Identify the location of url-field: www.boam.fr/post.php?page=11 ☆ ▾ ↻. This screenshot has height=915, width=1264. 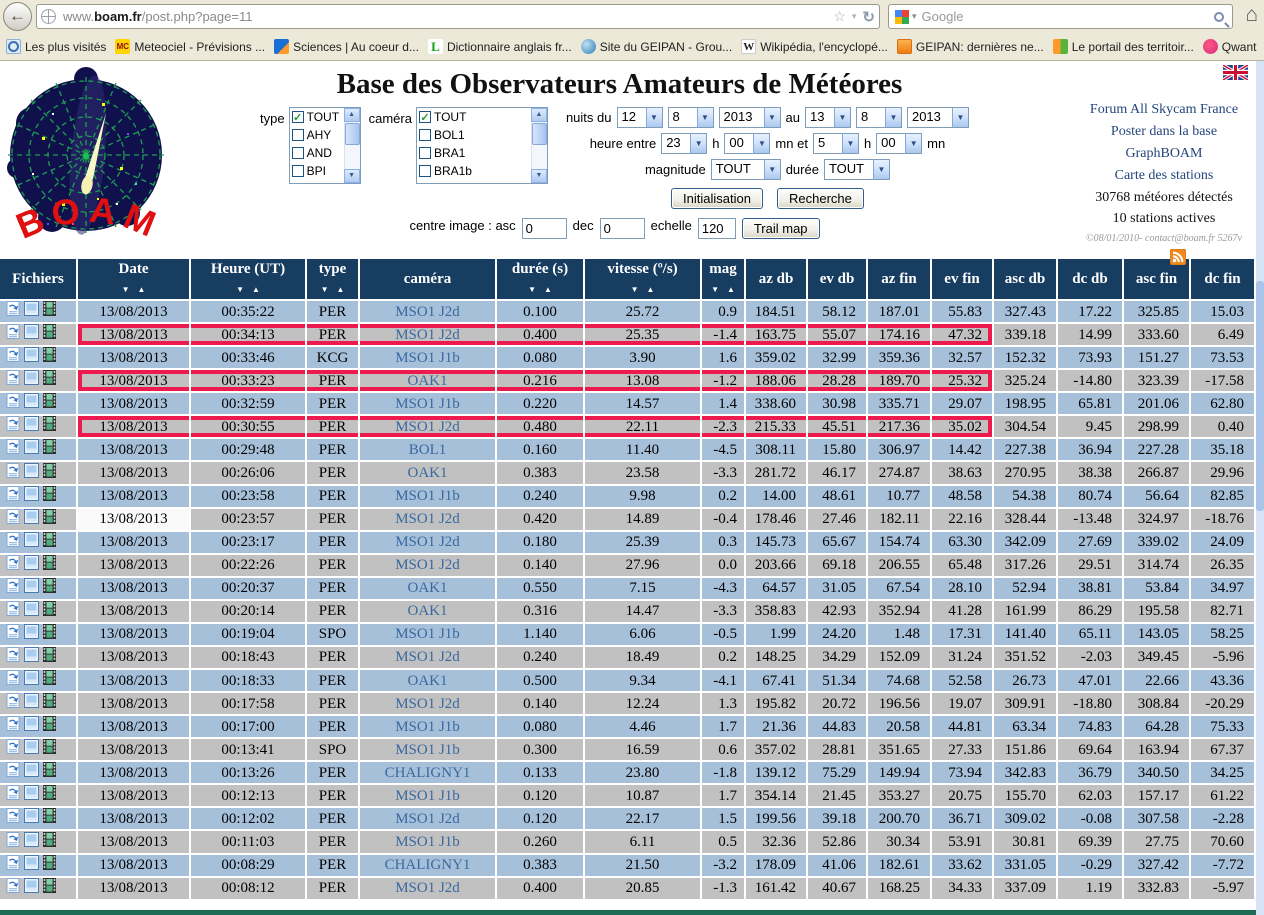
(458, 16).